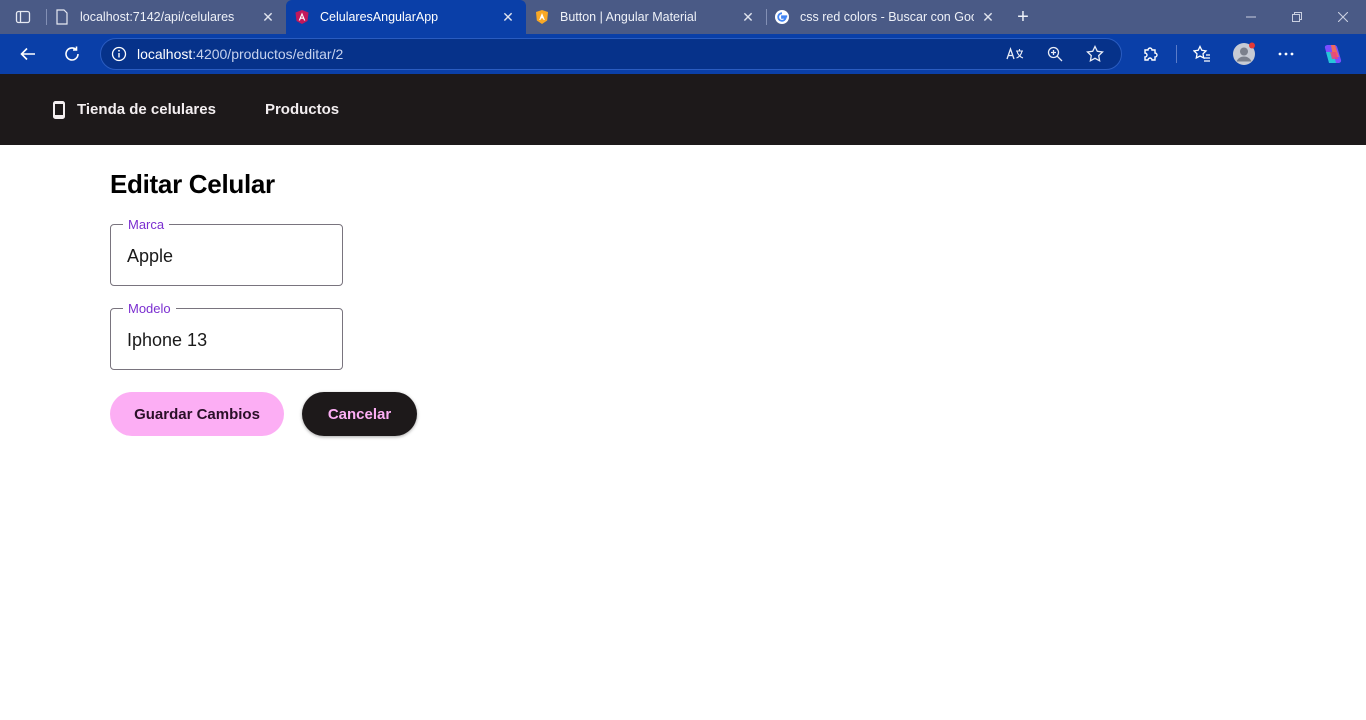  I want to click on extensions-button, so click(1151, 54).